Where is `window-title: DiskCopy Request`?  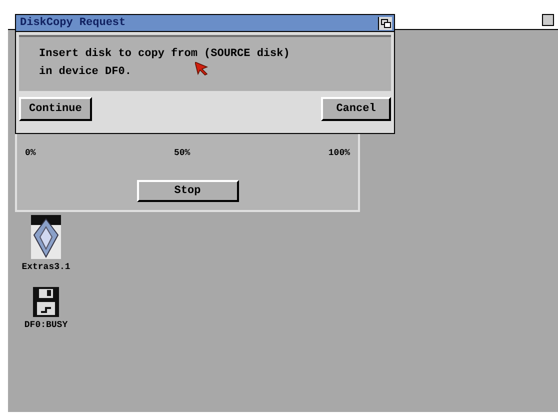 window-title: DiskCopy Request is located at coordinates (73, 23).